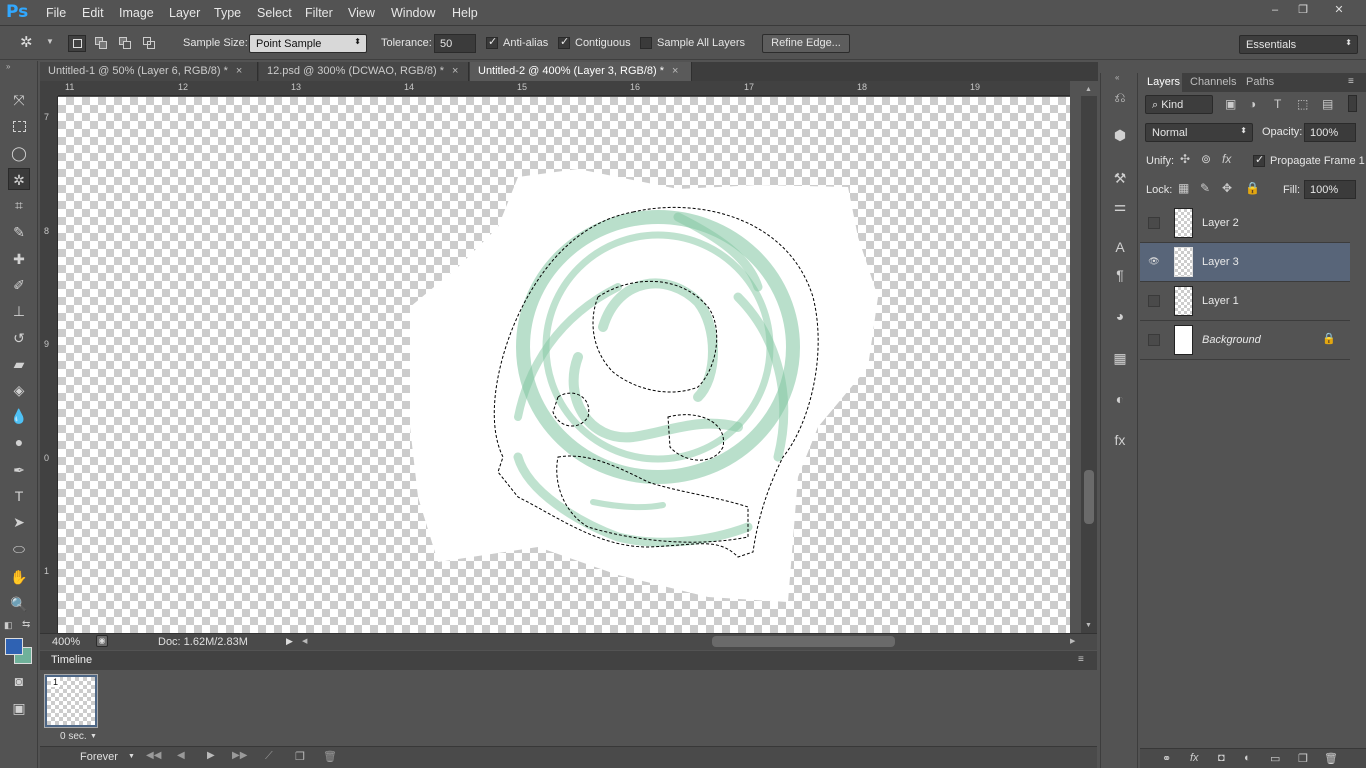 The image size is (1366, 768). Describe the element at coordinates (581, 71) in the screenshot. I see `tab-untitled-2: Untitled-2 @ 400% (Layer 3, RGB/8) * ×` at that location.